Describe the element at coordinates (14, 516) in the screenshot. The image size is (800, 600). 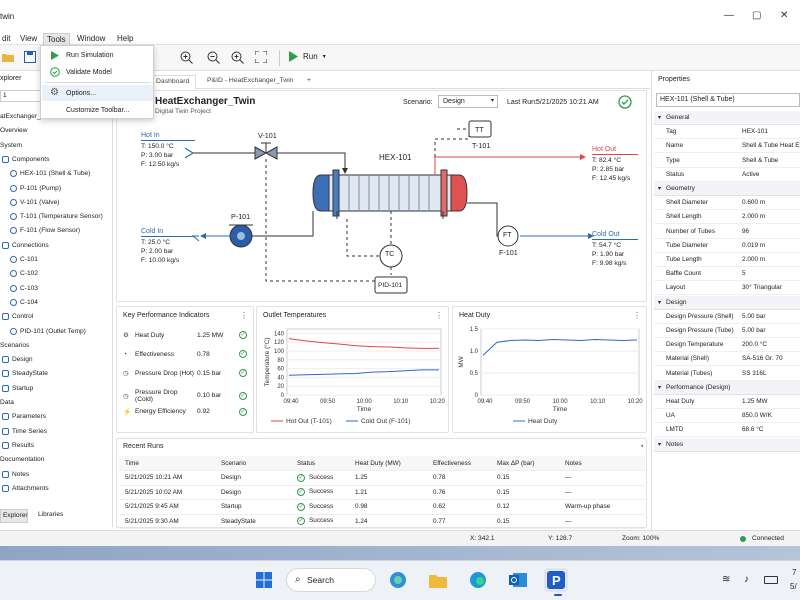
I see `tab-explorer: Explorer` at that location.